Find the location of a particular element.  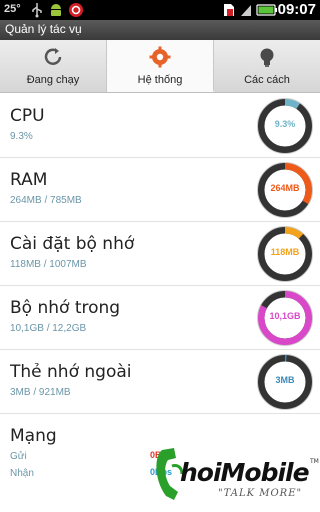

received-label: Nhận is located at coordinates (22, 473).